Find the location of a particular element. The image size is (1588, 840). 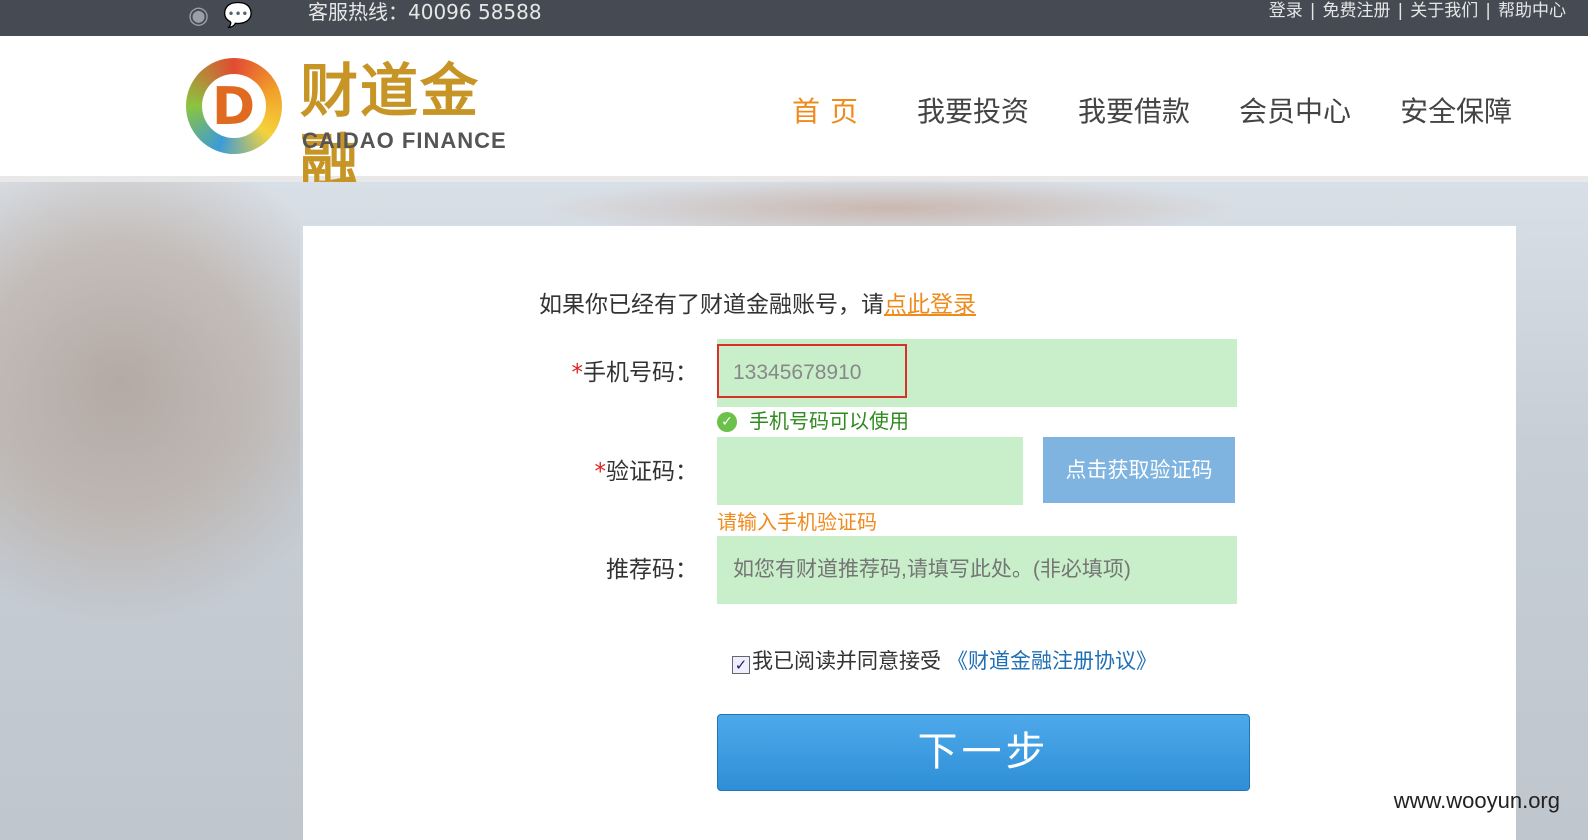

top-bar: ◉ 💬 客服热线：40096 58588 登录 | 免费注册 | 关于我们 | 帮助中心 is located at coordinates (794, 18).